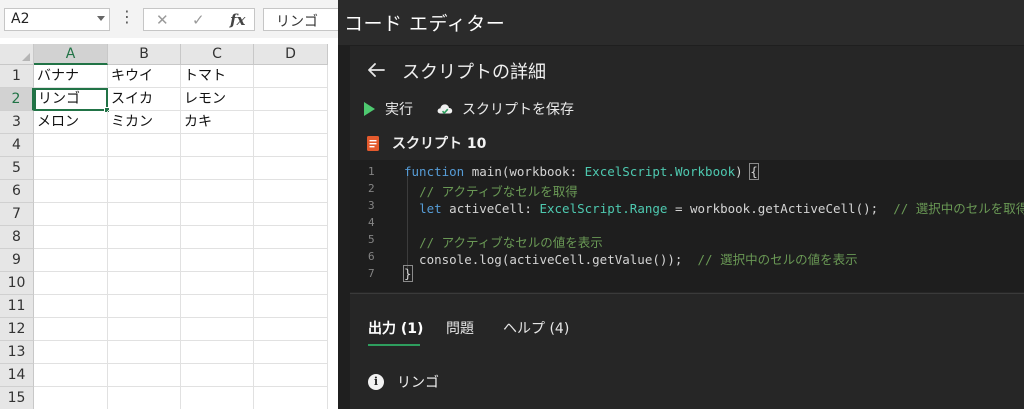 The width and height of the screenshot is (1024, 409). What do you see at coordinates (17, 54) in the screenshot?
I see `select-all-corner` at bounding box center [17, 54].